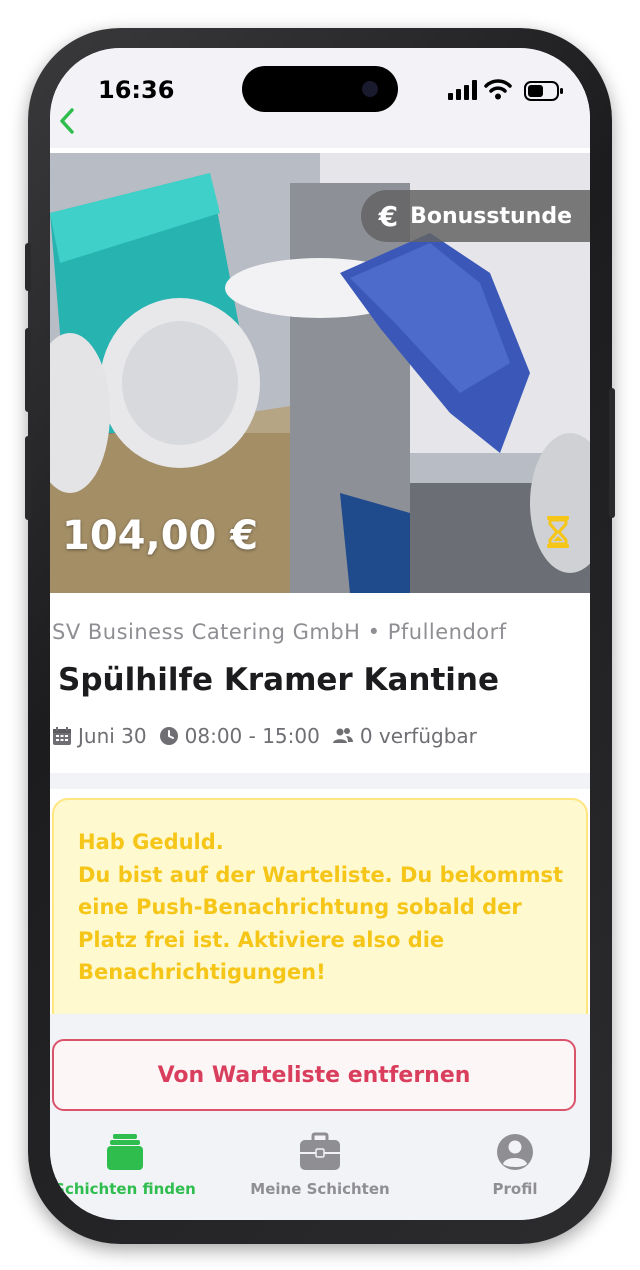 The image size is (640, 1270). I want to click on shift-date: Juni 30, so click(112, 736).